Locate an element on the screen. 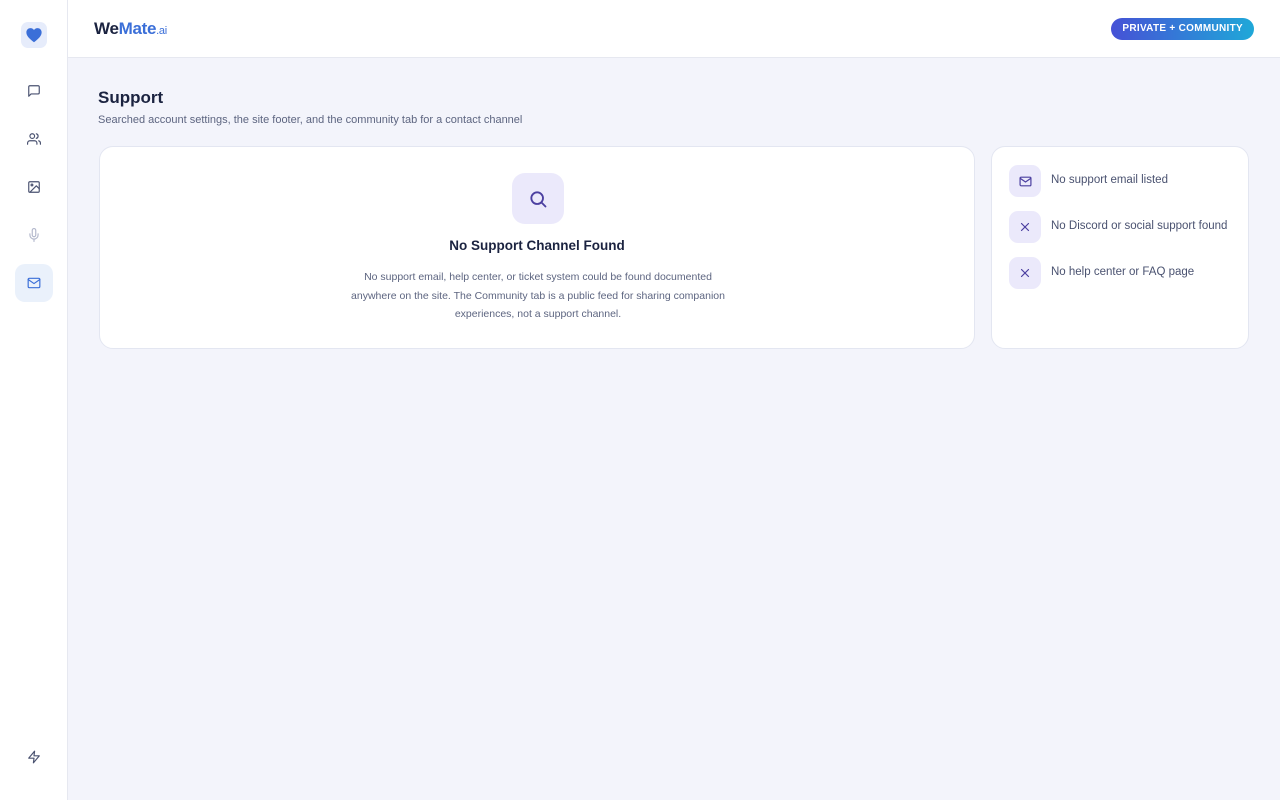  brand-suffix: .ai is located at coordinates (161, 31).